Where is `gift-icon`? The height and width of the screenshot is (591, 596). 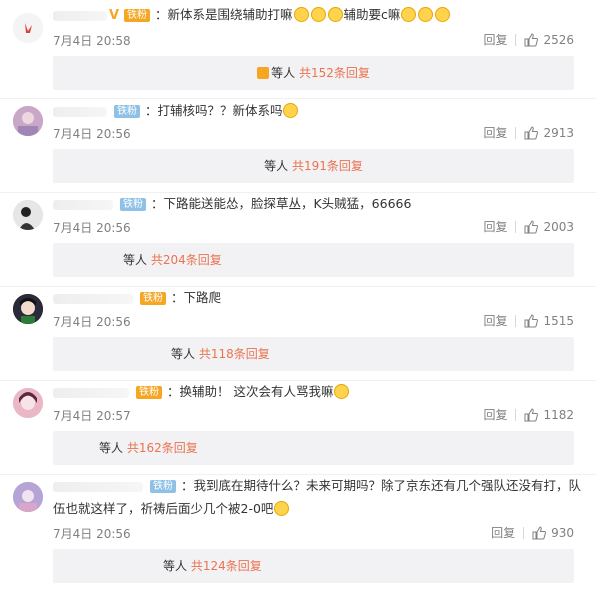 gift-icon is located at coordinates (263, 73).